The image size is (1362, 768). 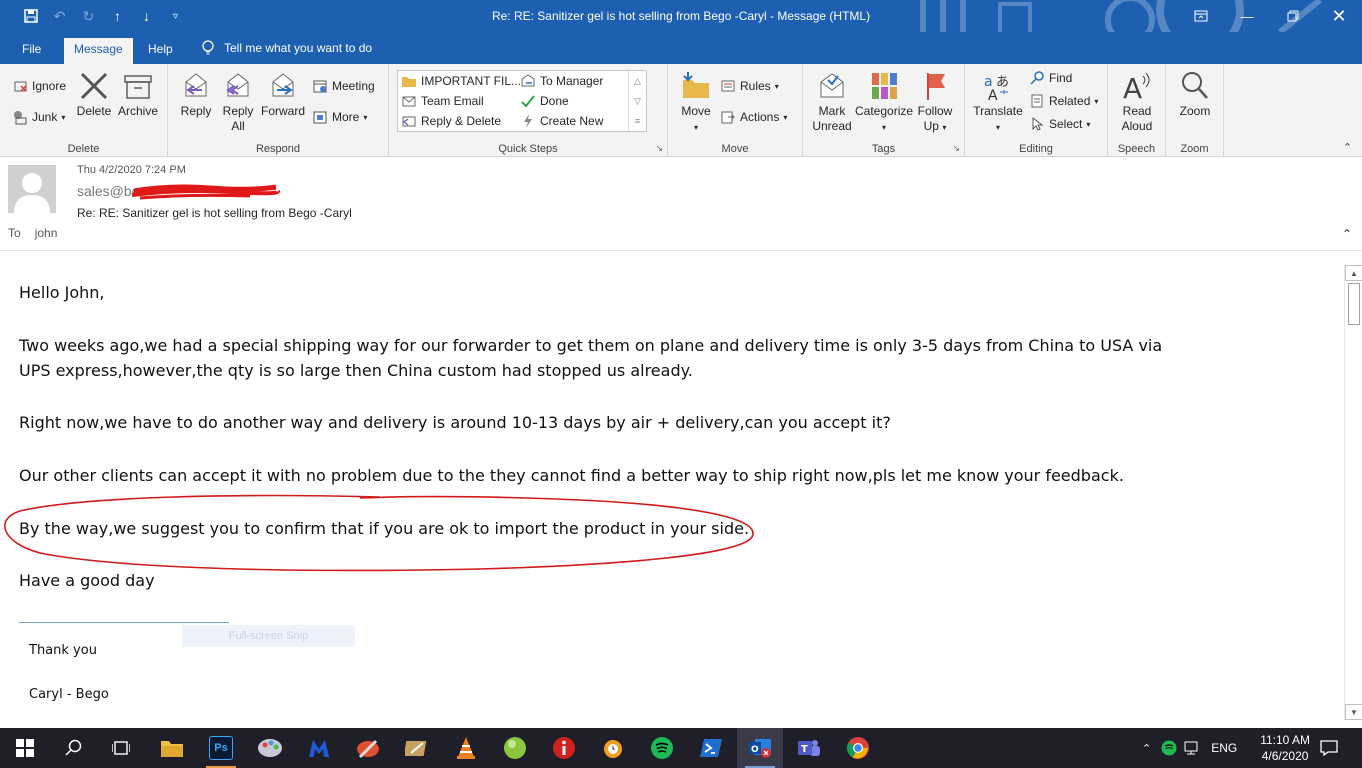 I want to click on zoom-button: Zoom, so click(x=1195, y=94).